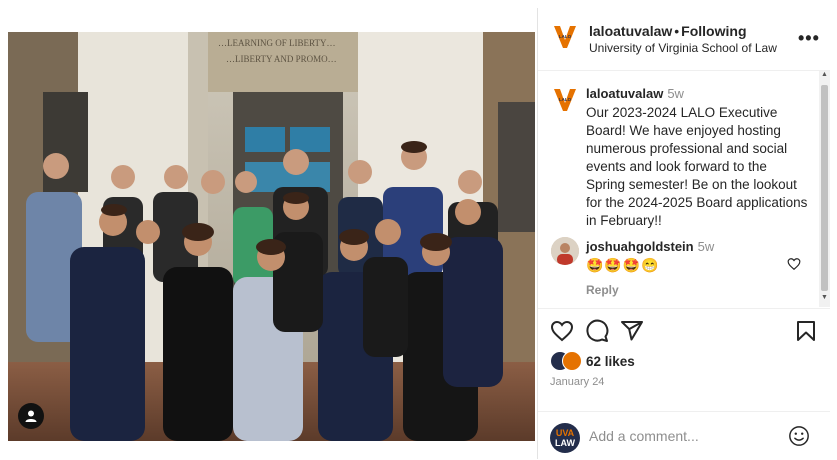  I want to click on caption-time: 5w, so click(675, 93).